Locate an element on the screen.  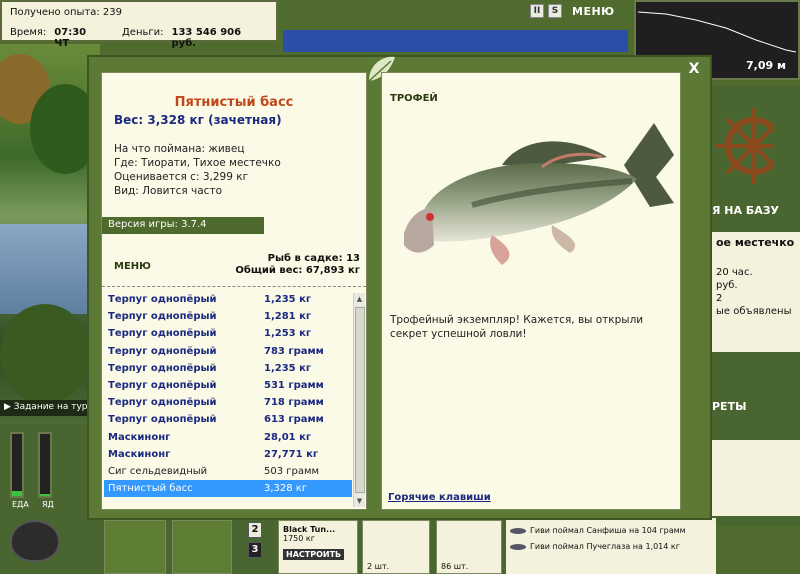
dialog-menu-button: МЕНЮ is located at coordinates (132, 266).